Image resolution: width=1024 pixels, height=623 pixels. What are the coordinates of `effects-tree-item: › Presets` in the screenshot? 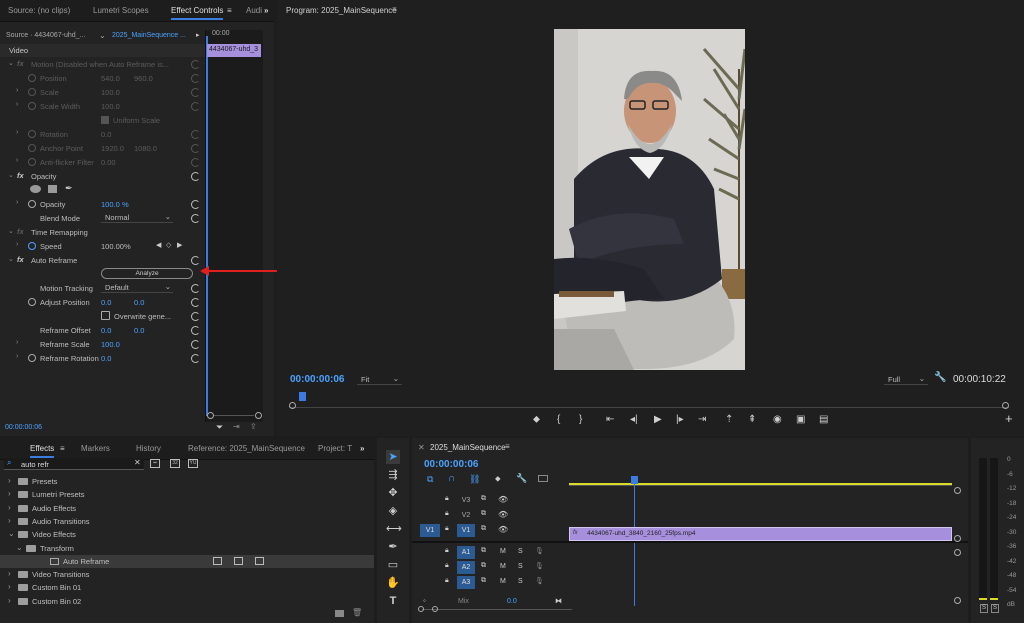 It's located at (187, 481).